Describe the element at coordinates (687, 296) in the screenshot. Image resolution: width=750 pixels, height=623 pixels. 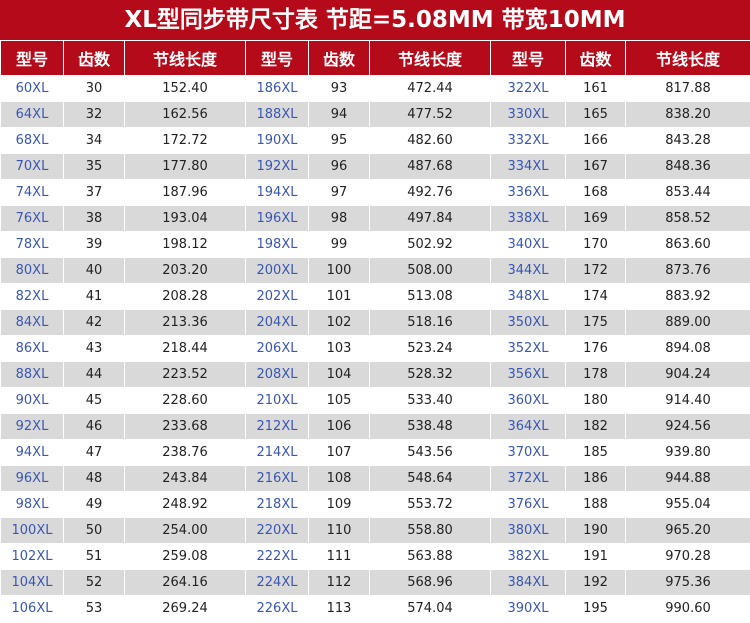
I see `cell-pitch-length-3: 883.92` at that location.